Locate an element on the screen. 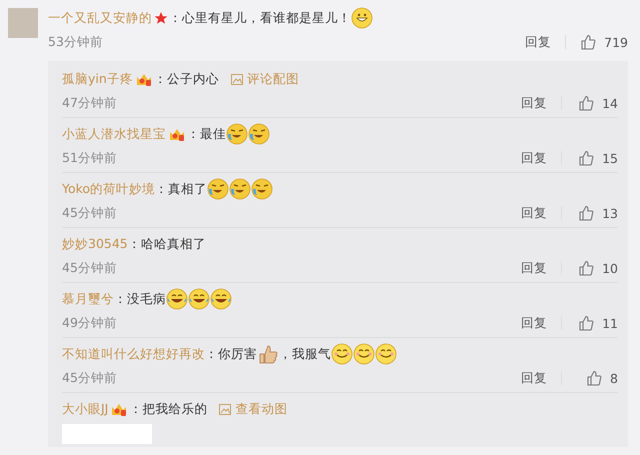 This screenshot has width=640, height=455. star-icon is located at coordinates (161, 18).